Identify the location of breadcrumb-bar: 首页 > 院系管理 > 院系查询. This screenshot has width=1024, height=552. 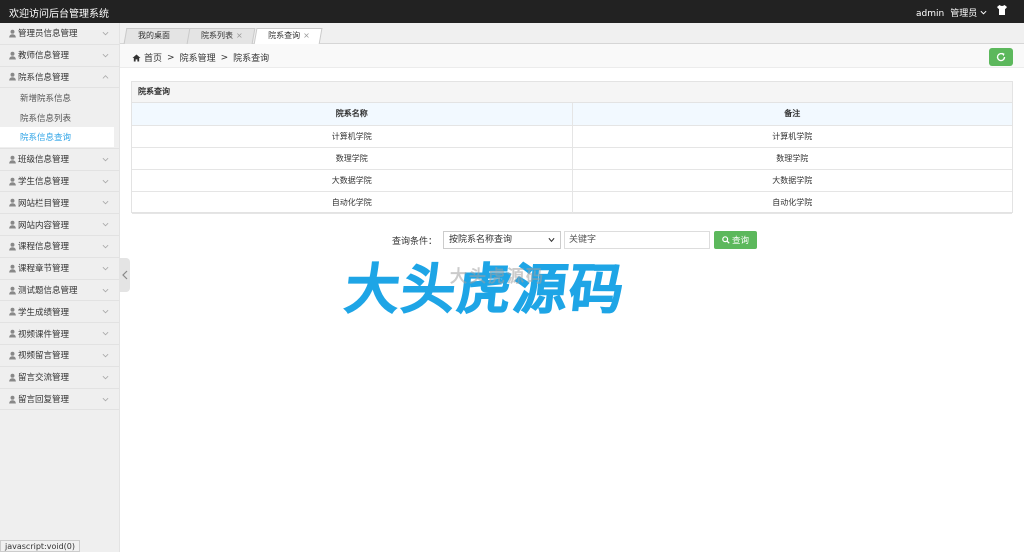
(572, 56).